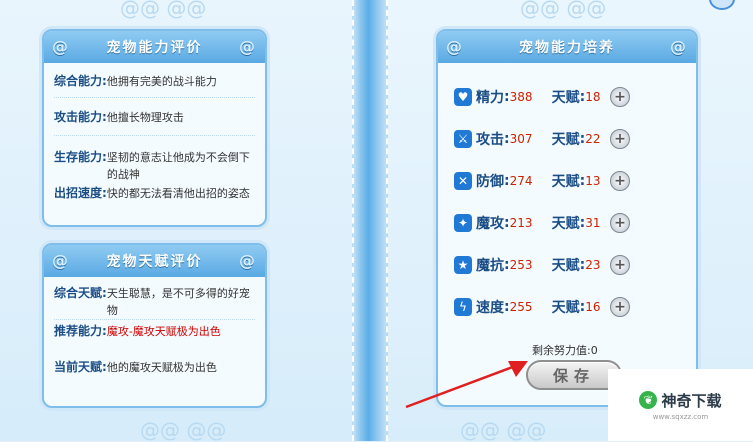 This screenshot has width=753, height=442. Describe the element at coordinates (521, 307) in the screenshot. I see `stat-value: 255` at that location.